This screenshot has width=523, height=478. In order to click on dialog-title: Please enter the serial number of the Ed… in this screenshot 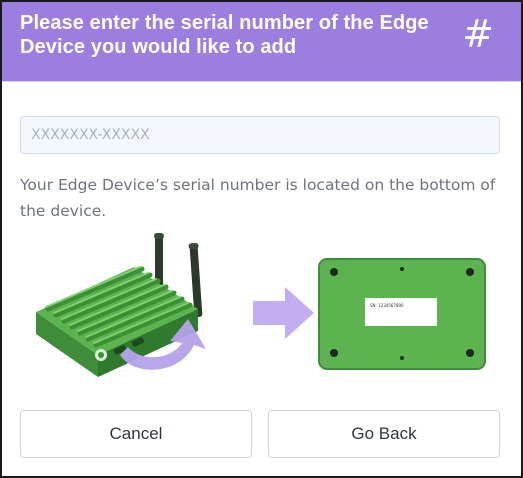, I will do `click(224, 35)`.